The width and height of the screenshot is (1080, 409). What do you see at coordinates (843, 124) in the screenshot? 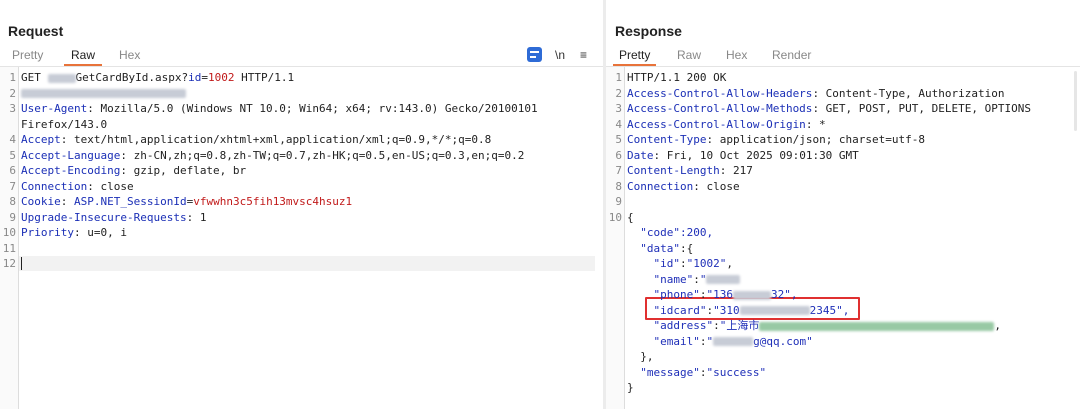
I see `response-line: 4 Access-Control-Allow-Origin: *` at bounding box center [843, 124].